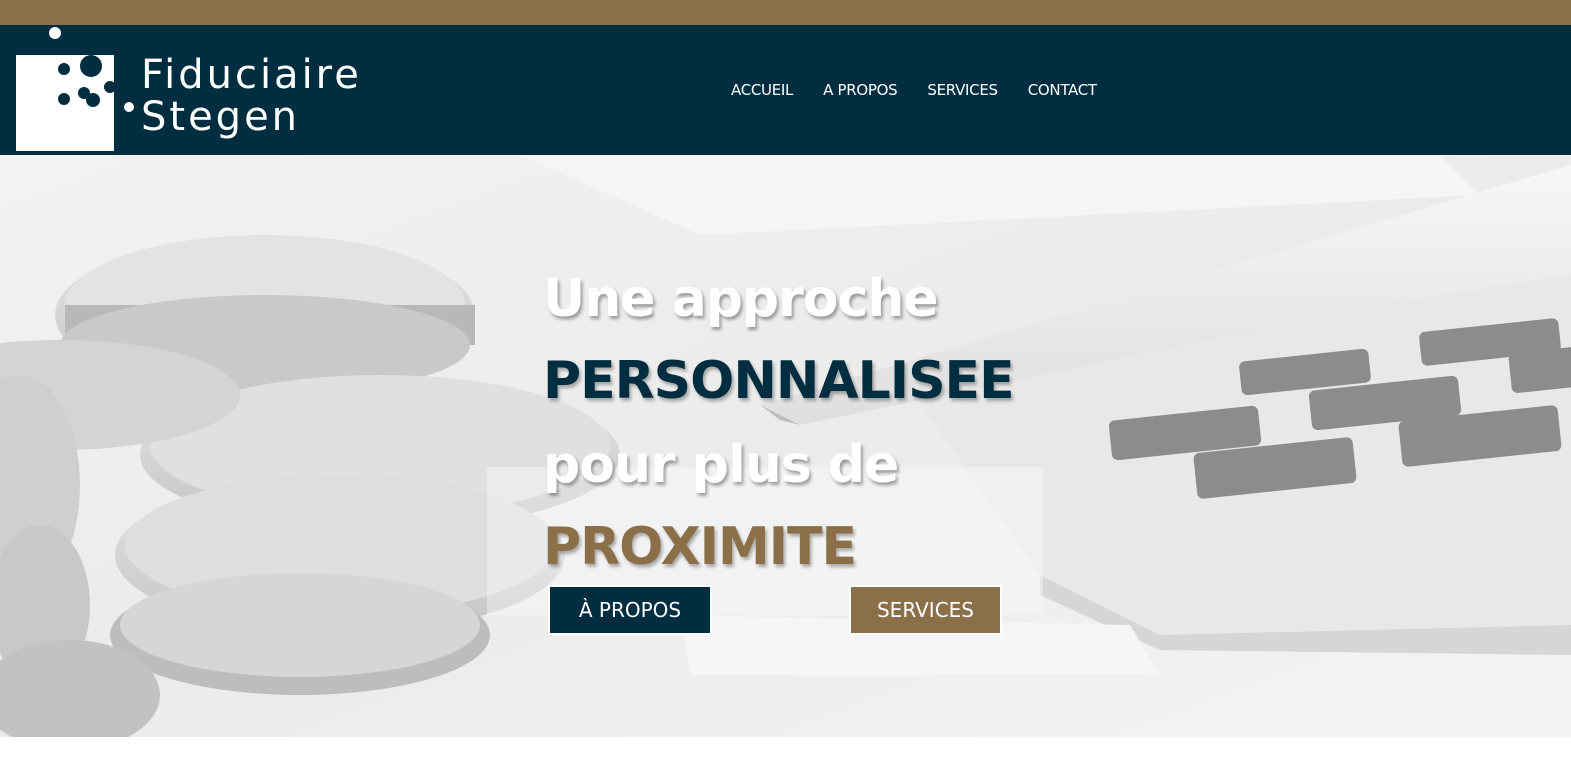 This screenshot has height=779, width=1571. Describe the element at coordinates (700, 547) in the screenshot. I see `hero-headline-line4: PROXIMITE` at that location.